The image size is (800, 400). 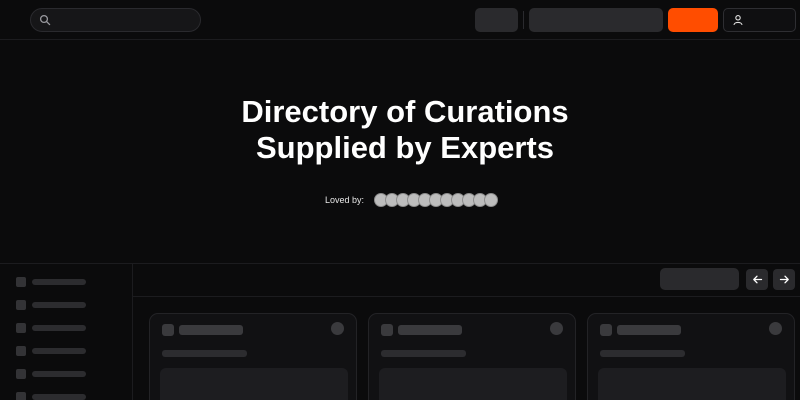 I want to click on loved-by-label: Loved by:, so click(x=345, y=200).